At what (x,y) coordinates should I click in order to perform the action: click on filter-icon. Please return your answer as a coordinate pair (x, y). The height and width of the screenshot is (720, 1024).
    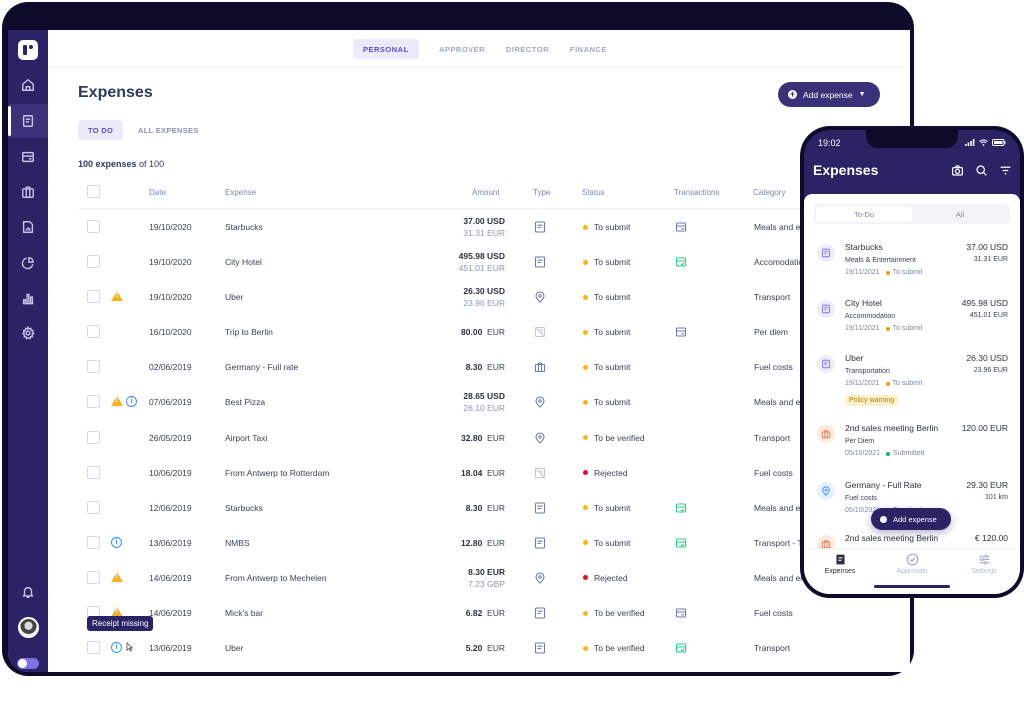
    Looking at the image, I should click on (1005, 170).